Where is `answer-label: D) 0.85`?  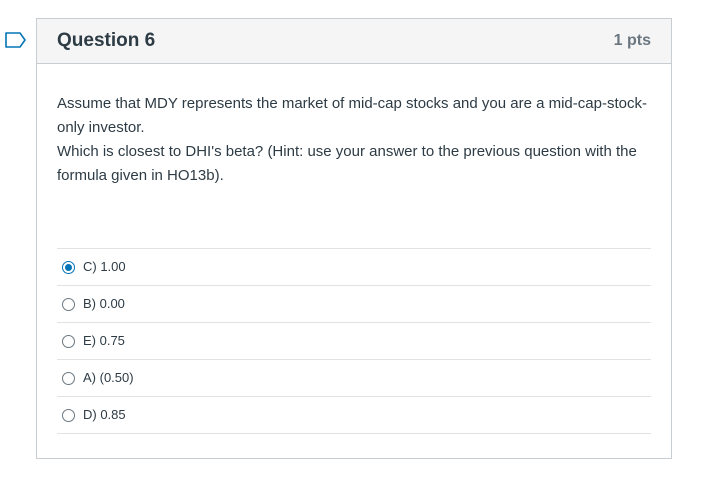
answer-label: D) 0.85 is located at coordinates (104, 415).